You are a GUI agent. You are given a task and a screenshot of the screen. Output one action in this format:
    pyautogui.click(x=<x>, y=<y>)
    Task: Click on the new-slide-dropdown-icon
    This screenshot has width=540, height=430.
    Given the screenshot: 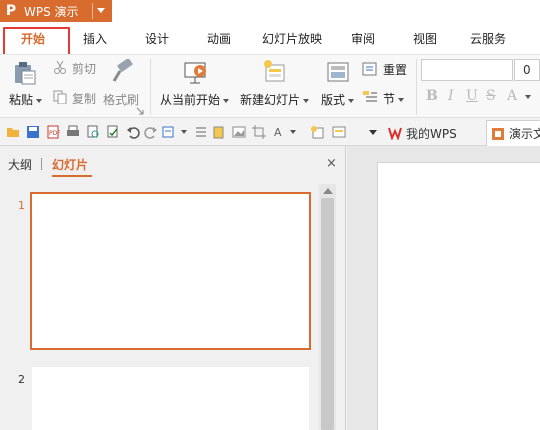 What is the action you would take?
    pyautogui.click(x=306, y=100)
    